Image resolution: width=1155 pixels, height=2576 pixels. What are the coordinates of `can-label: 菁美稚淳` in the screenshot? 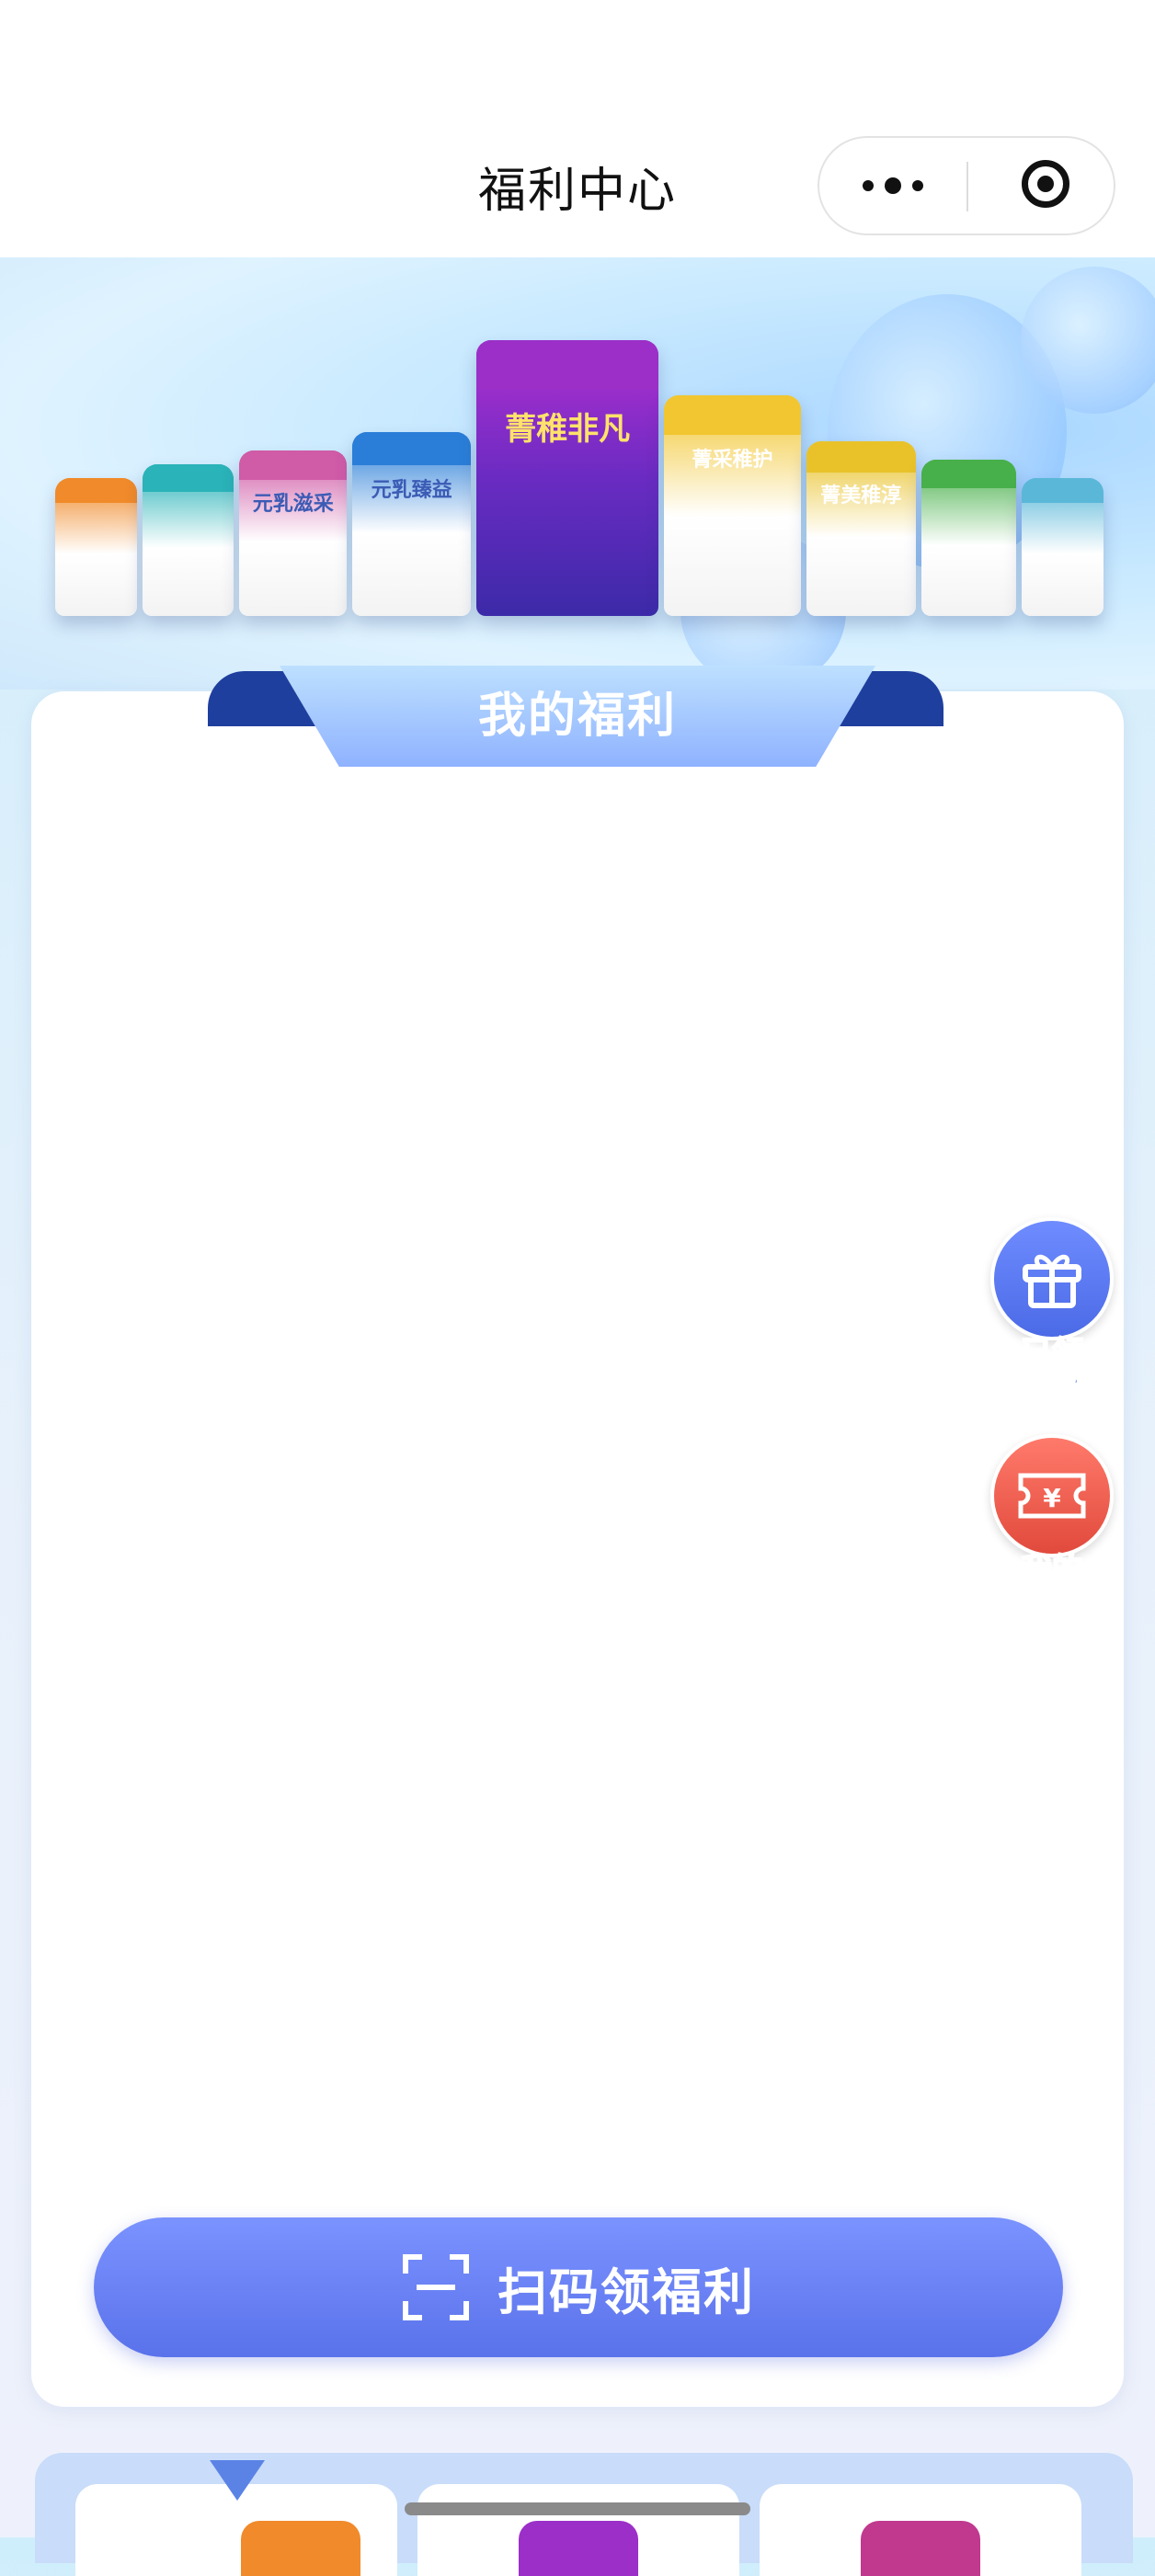 It's located at (861, 495).